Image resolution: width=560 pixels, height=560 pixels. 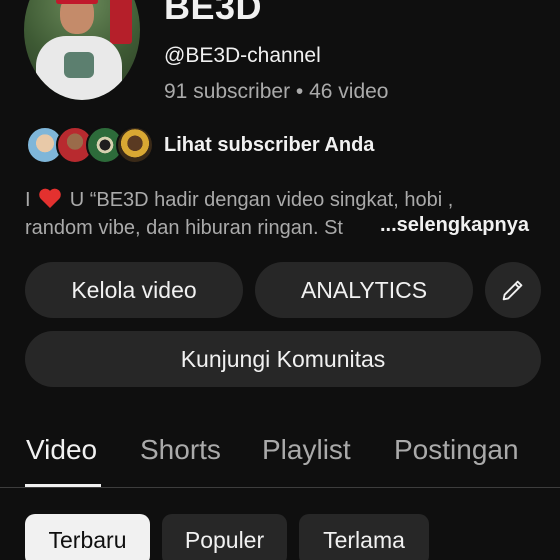 What do you see at coordinates (276, 91) in the screenshot?
I see `channel-stats: 91 subscriber • 46 video` at bounding box center [276, 91].